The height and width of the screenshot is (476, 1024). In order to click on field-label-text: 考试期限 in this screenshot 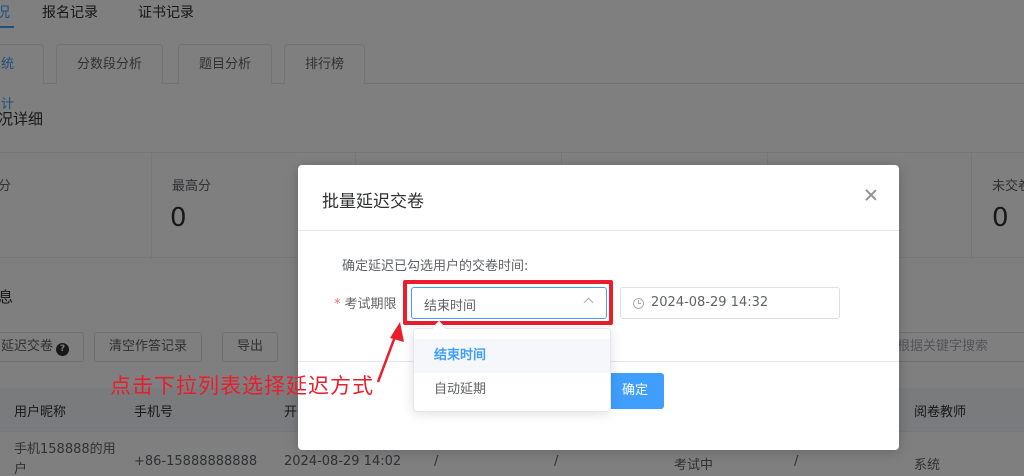, I will do `click(370, 304)`.